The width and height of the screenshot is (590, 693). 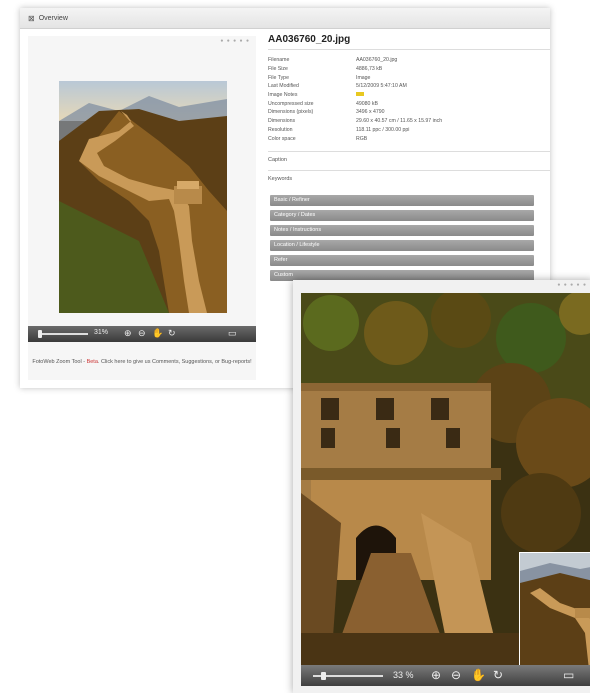 I want to click on accordion-notes-instructions: Notes / Instructions, so click(x=402, y=230).